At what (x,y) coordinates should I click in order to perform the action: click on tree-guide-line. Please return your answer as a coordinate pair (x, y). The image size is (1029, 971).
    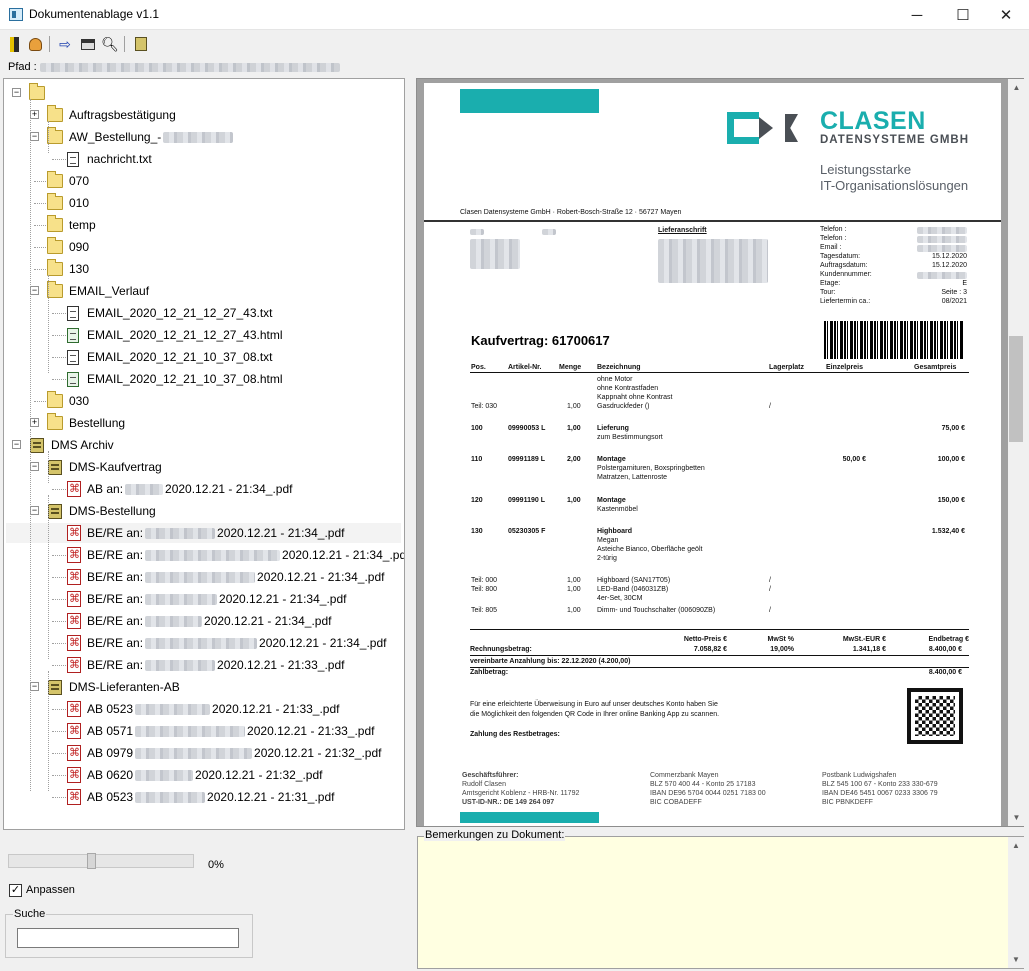
    Looking at the image, I should click on (48, 324).